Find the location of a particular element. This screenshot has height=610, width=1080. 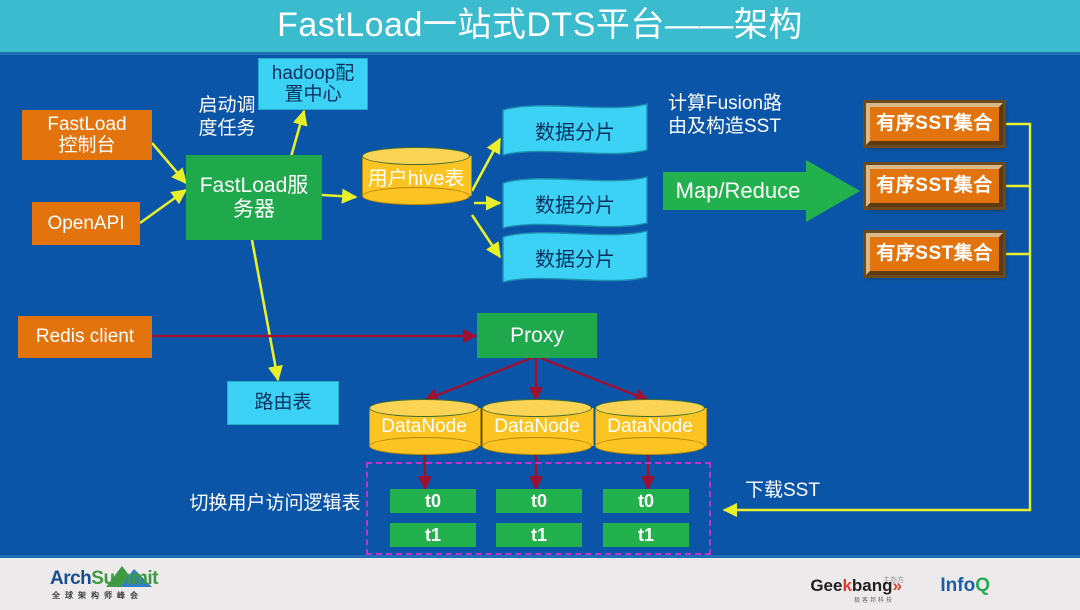

table-t1-2: t1 is located at coordinates (539, 535).